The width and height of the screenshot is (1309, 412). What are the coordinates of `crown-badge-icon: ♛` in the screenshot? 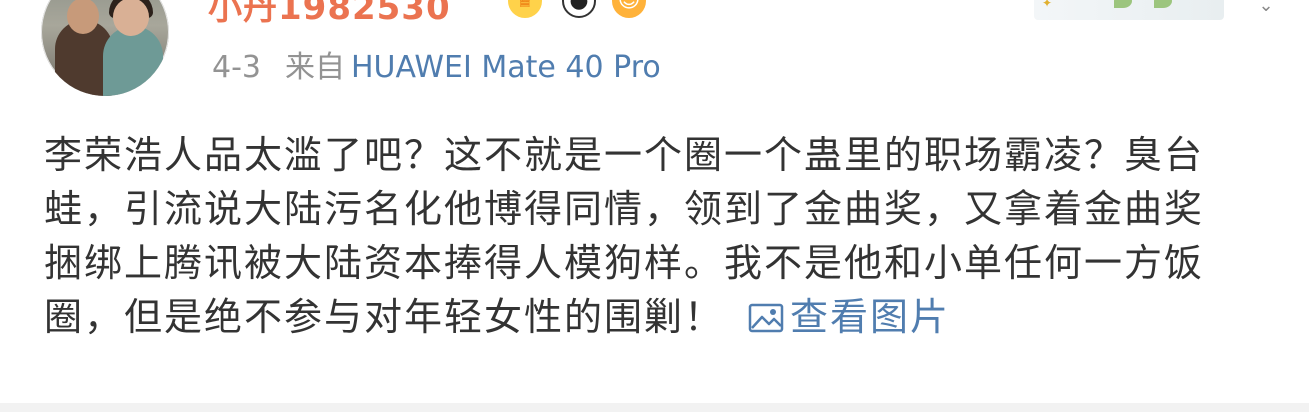 It's located at (525, 9).